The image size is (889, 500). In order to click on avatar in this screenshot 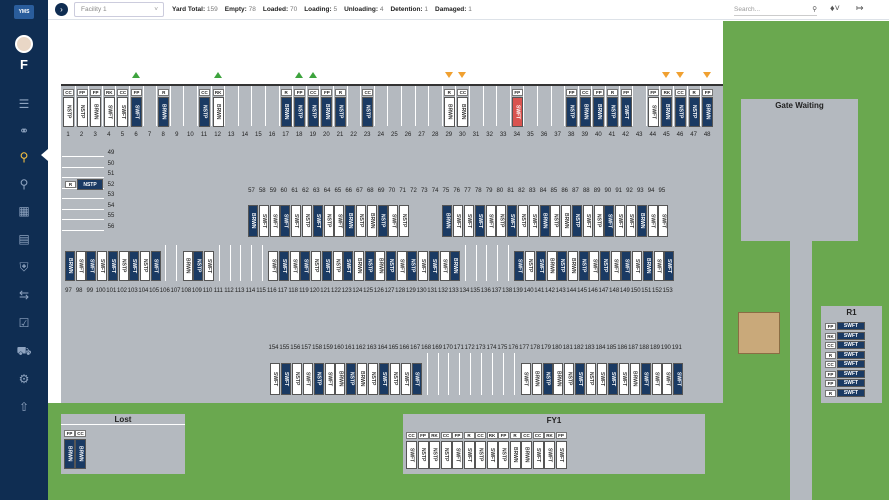, I will do `click(24, 44)`.